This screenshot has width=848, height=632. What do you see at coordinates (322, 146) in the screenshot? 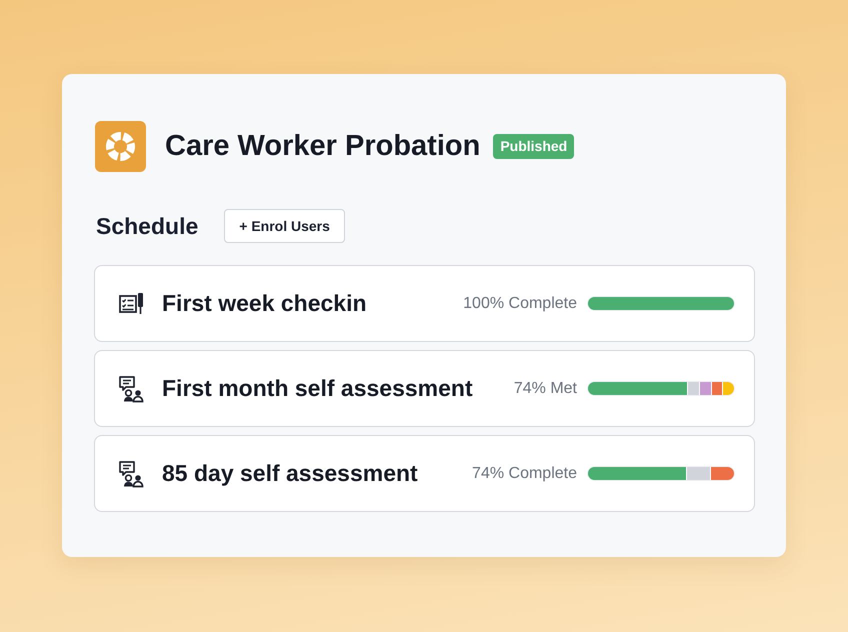
I see `course-title: Care Worker Probation` at bounding box center [322, 146].